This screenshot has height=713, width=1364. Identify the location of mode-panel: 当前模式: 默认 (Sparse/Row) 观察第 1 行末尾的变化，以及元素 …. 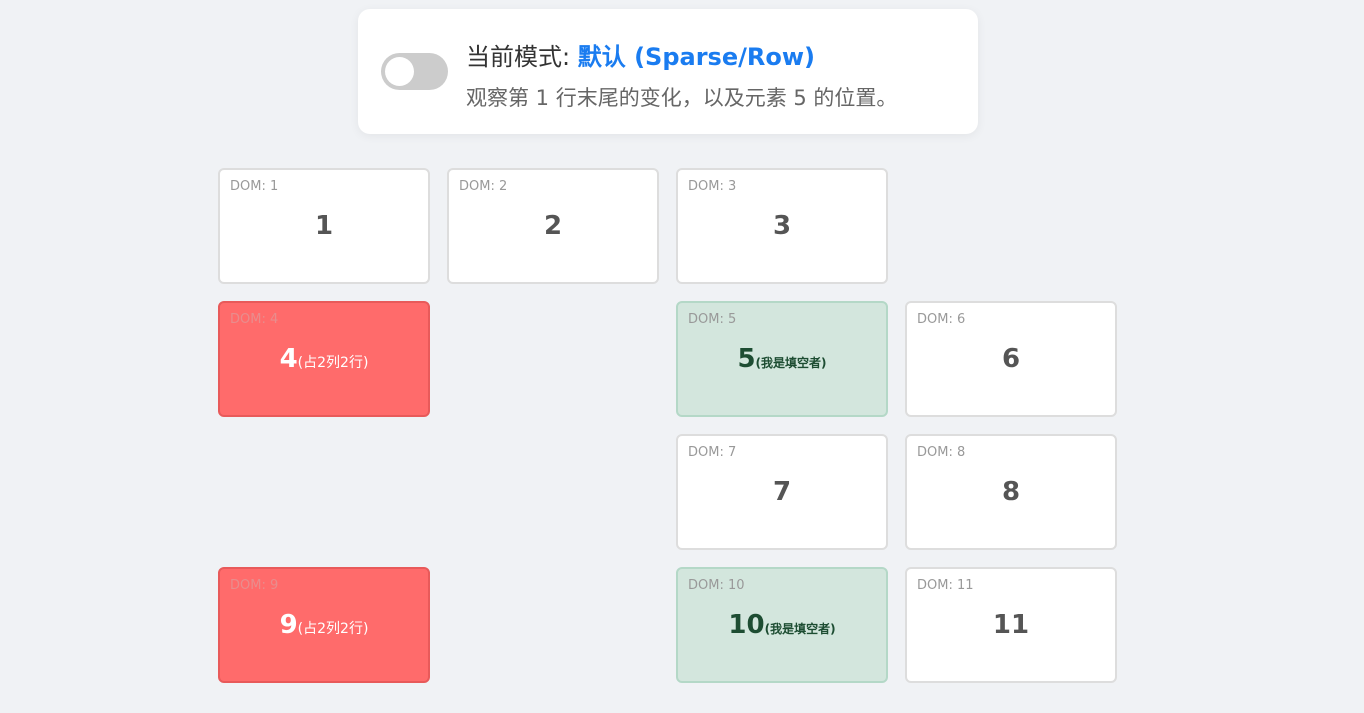
(668, 71).